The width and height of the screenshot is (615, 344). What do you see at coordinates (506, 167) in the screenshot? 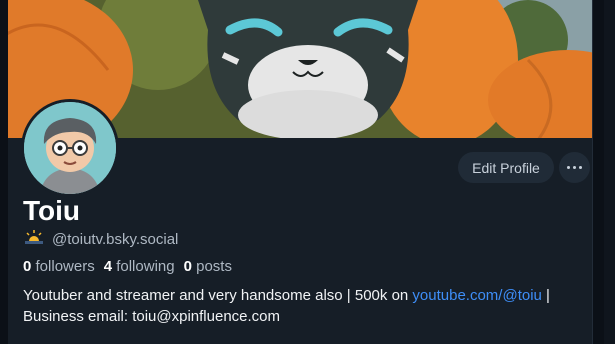
I see `edit-profile-button: Edit Profile` at bounding box center [506, 167].